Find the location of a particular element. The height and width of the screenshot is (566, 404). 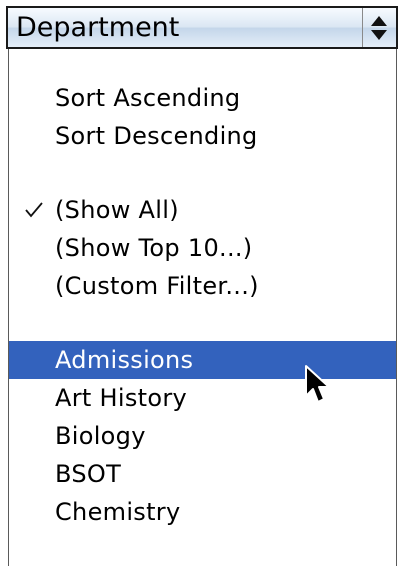

menu-item-custom-filter: (Custom Filter...) is located at coordinates (202, 286).